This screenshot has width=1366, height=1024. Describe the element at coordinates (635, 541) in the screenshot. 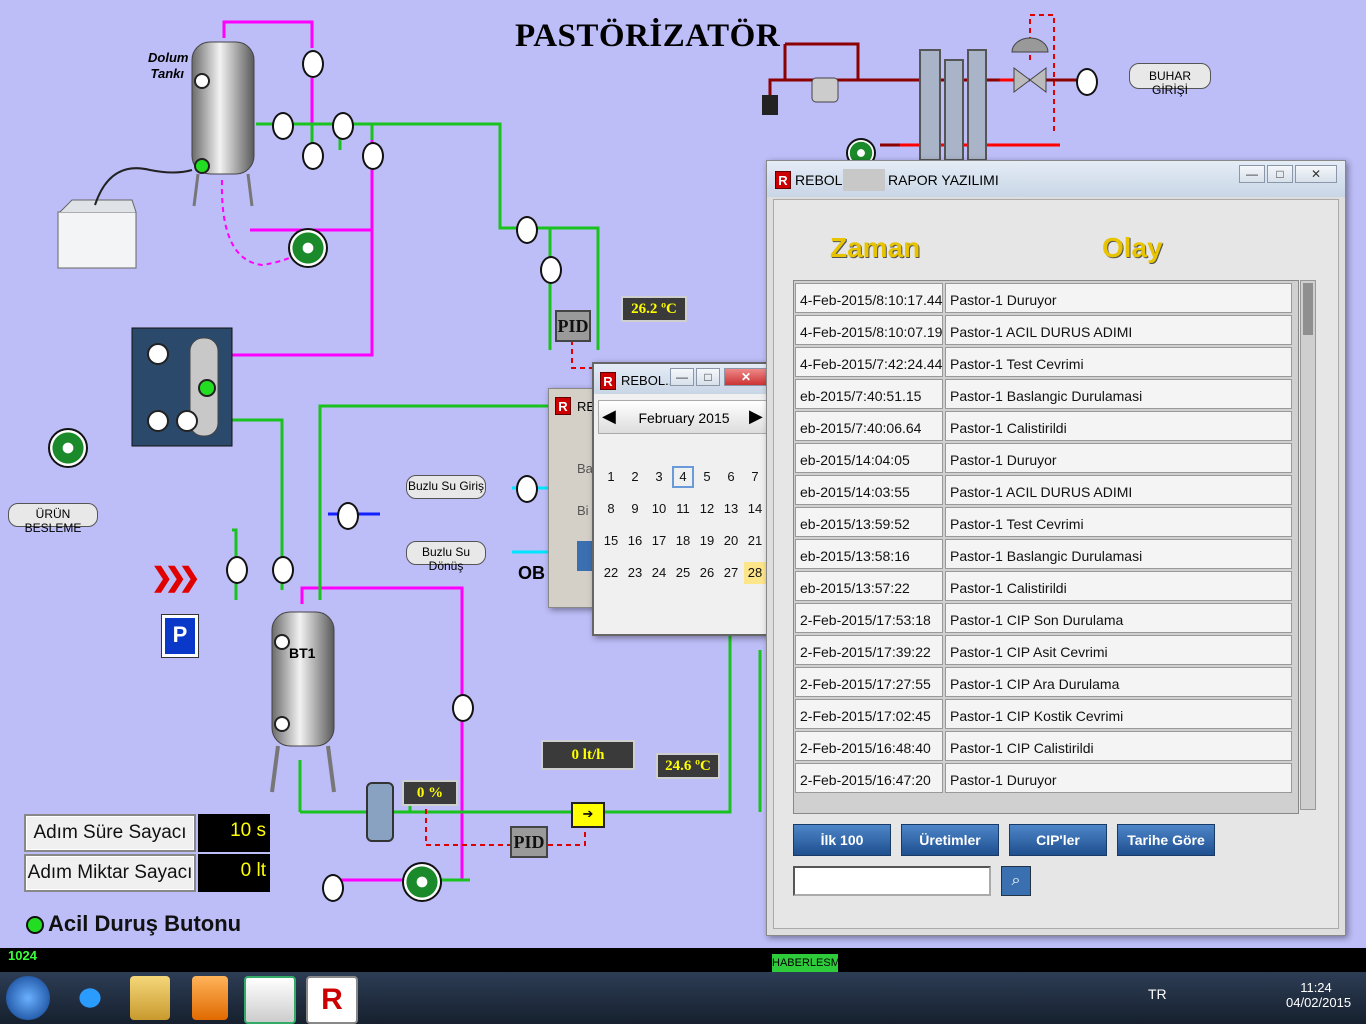

I see `calendar-day: 16` at that location.